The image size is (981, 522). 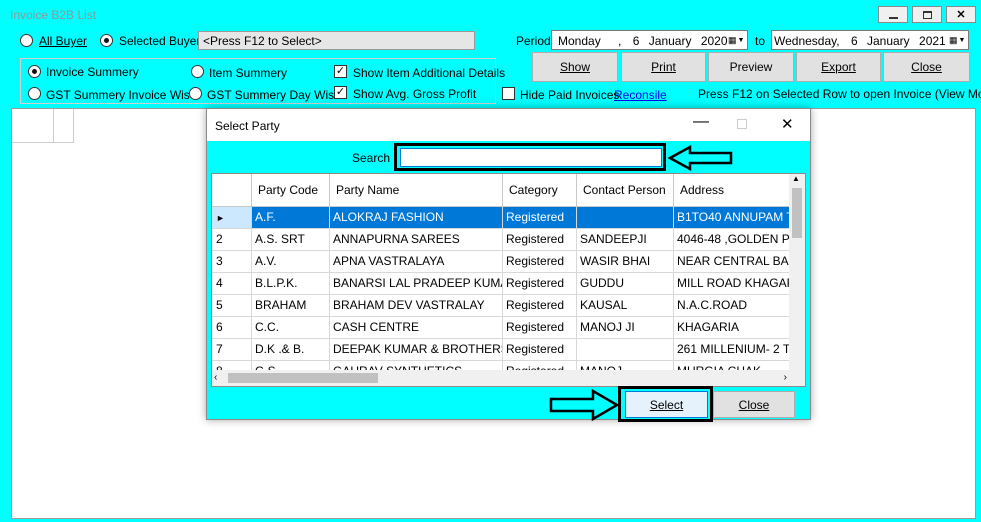 I want to click on scroll-left-icon: ‹, so click(x=215, y=377).